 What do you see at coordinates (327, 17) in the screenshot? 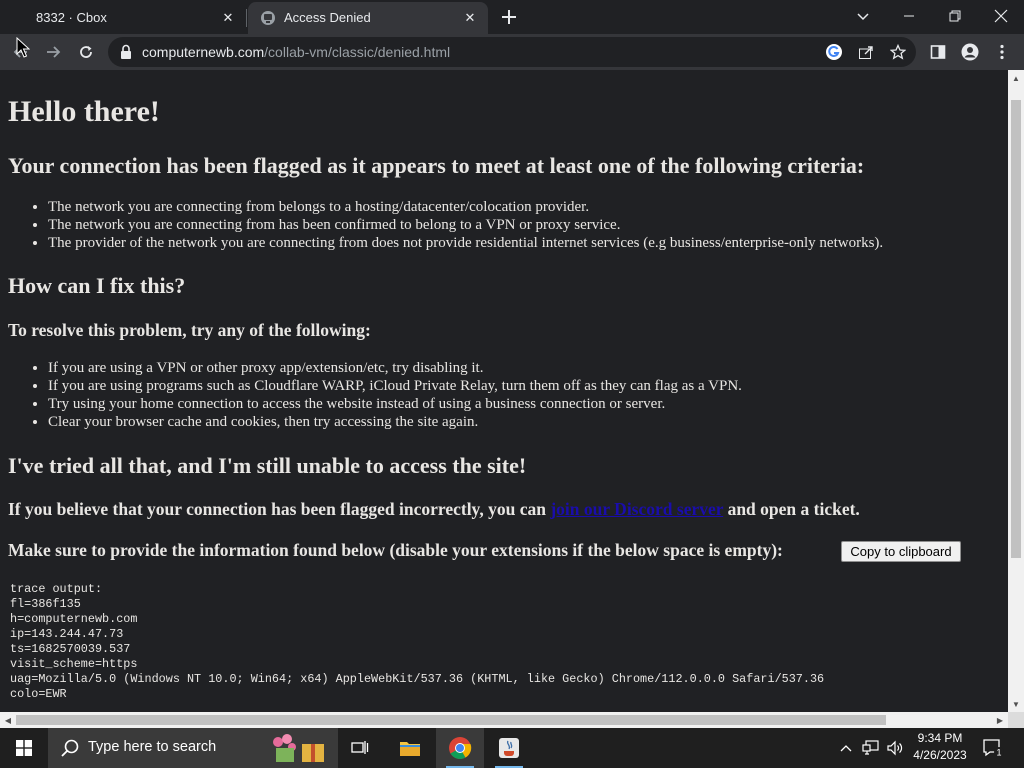
I see `tab-title: Access Denied` at bounding box center [327, 17].